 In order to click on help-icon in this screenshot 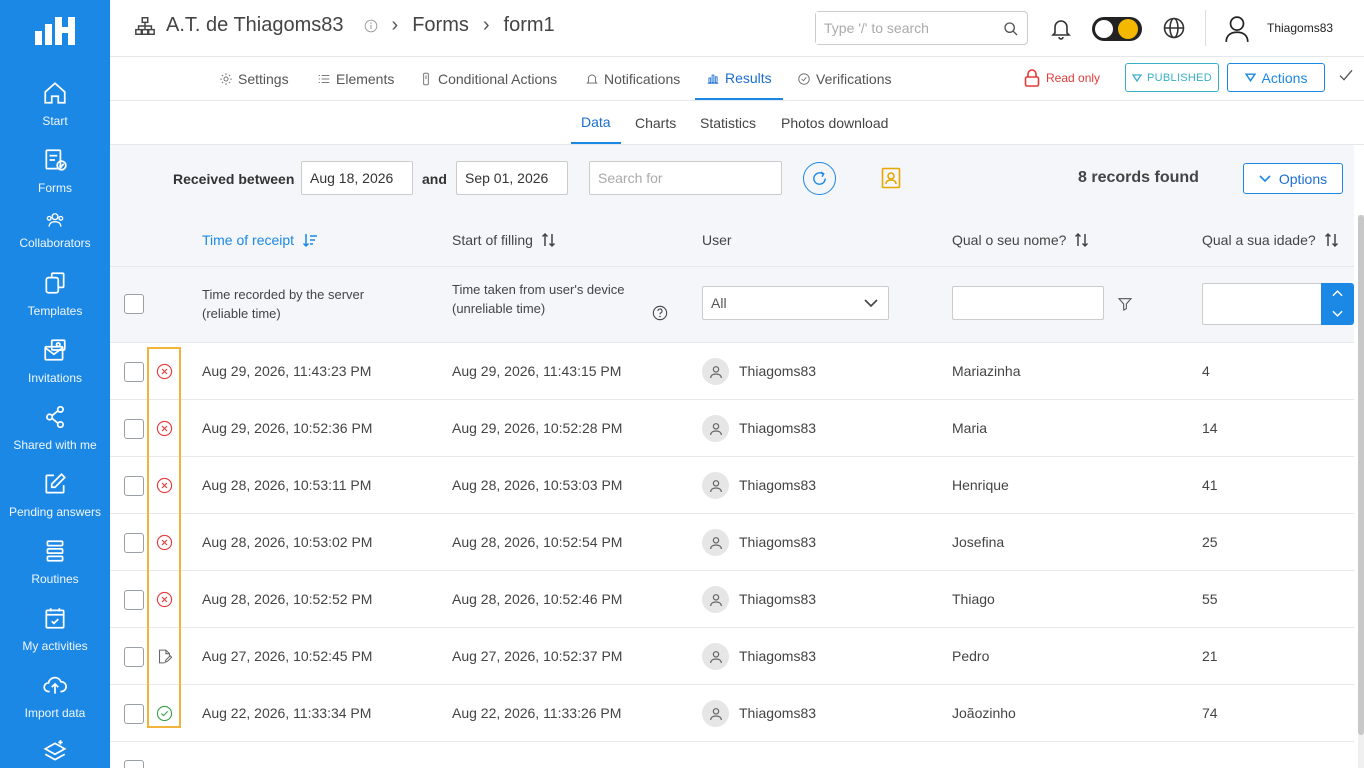, I will do `click(660, 313)`.